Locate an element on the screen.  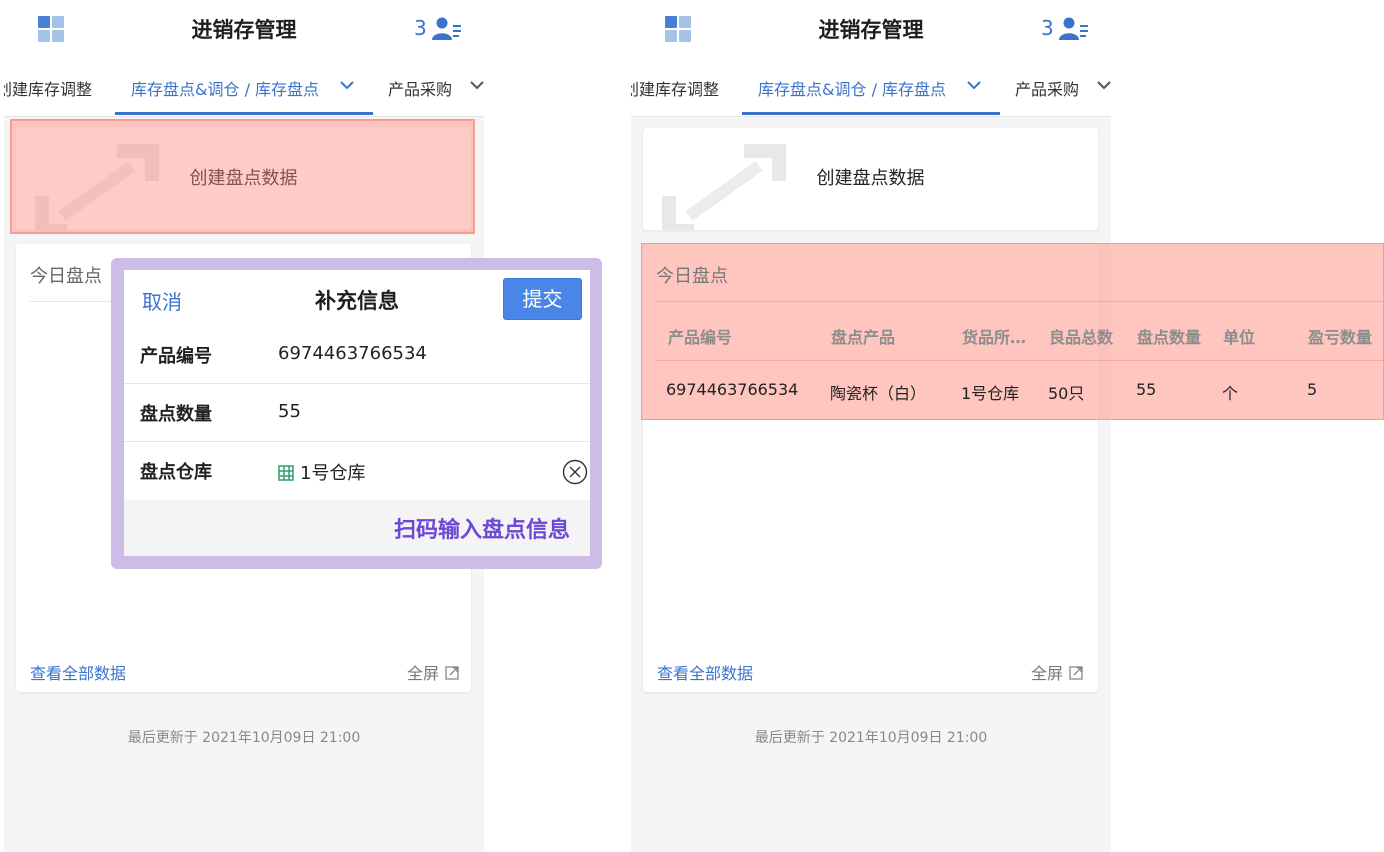
table-cell-good-total: 50只 is located at coordinates (1066, 392).